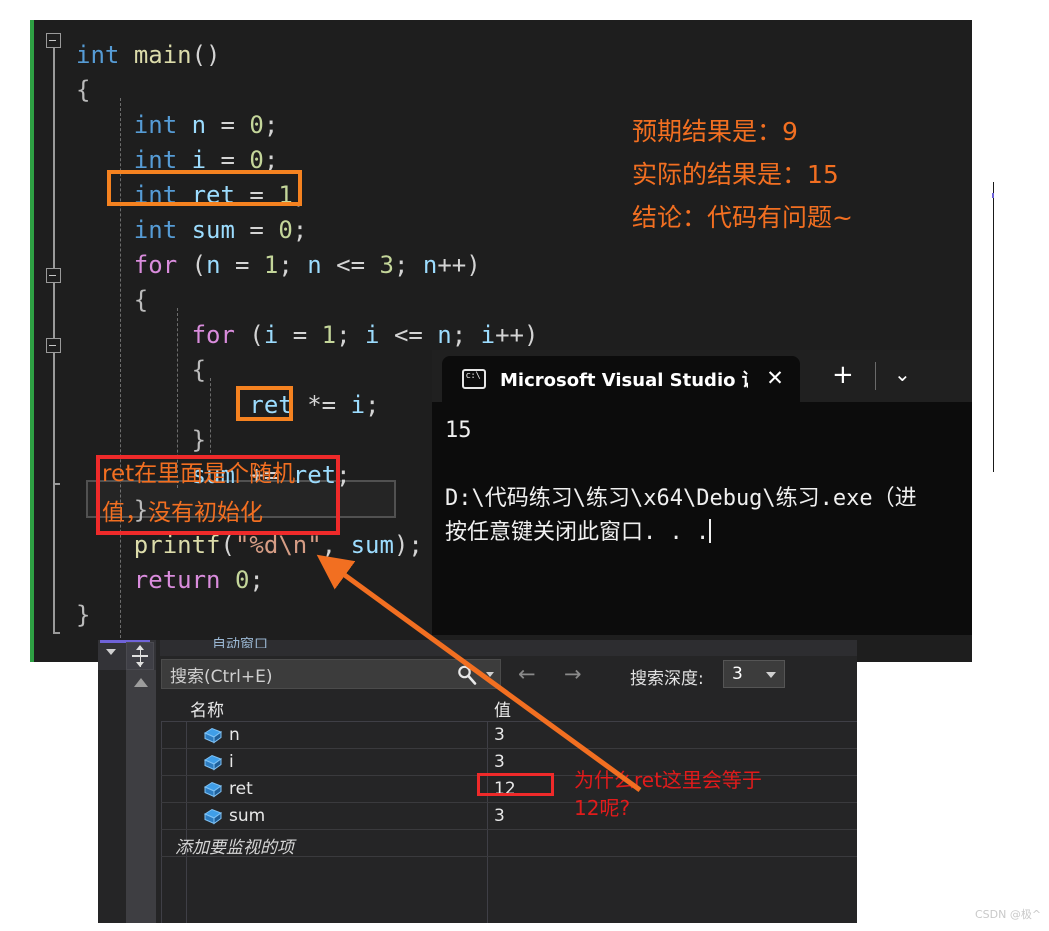 This screenshot has width=1049, height=931. What do you see at coordinates (508, 674) in the screenshot?
I see `panel-search-row: 搜索(Ctrl+E) ← → 搜索深度: 3` at bounding box center [508, 674].